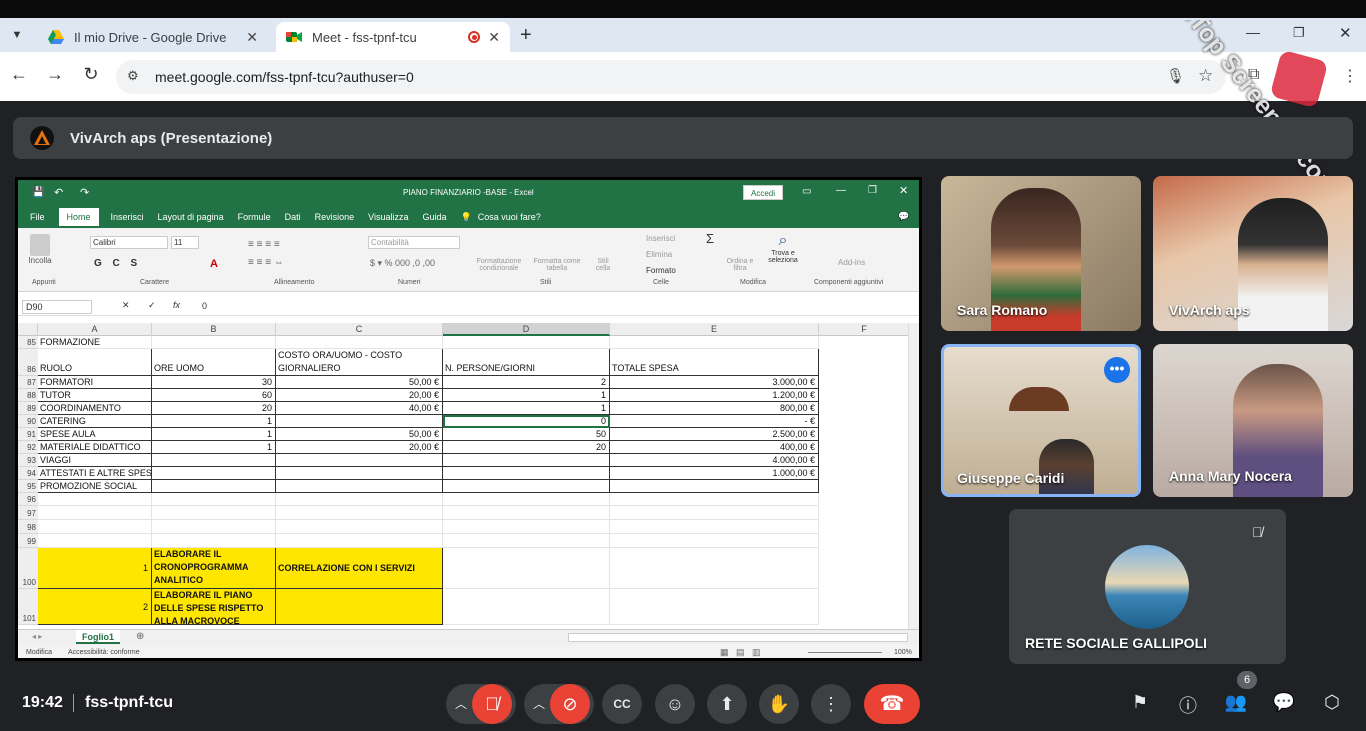 The width and height of the screenshot is (1366, 731). Describe the element at coordinates (359, 473) in the screenshot. I see `cell-c94` at that location.